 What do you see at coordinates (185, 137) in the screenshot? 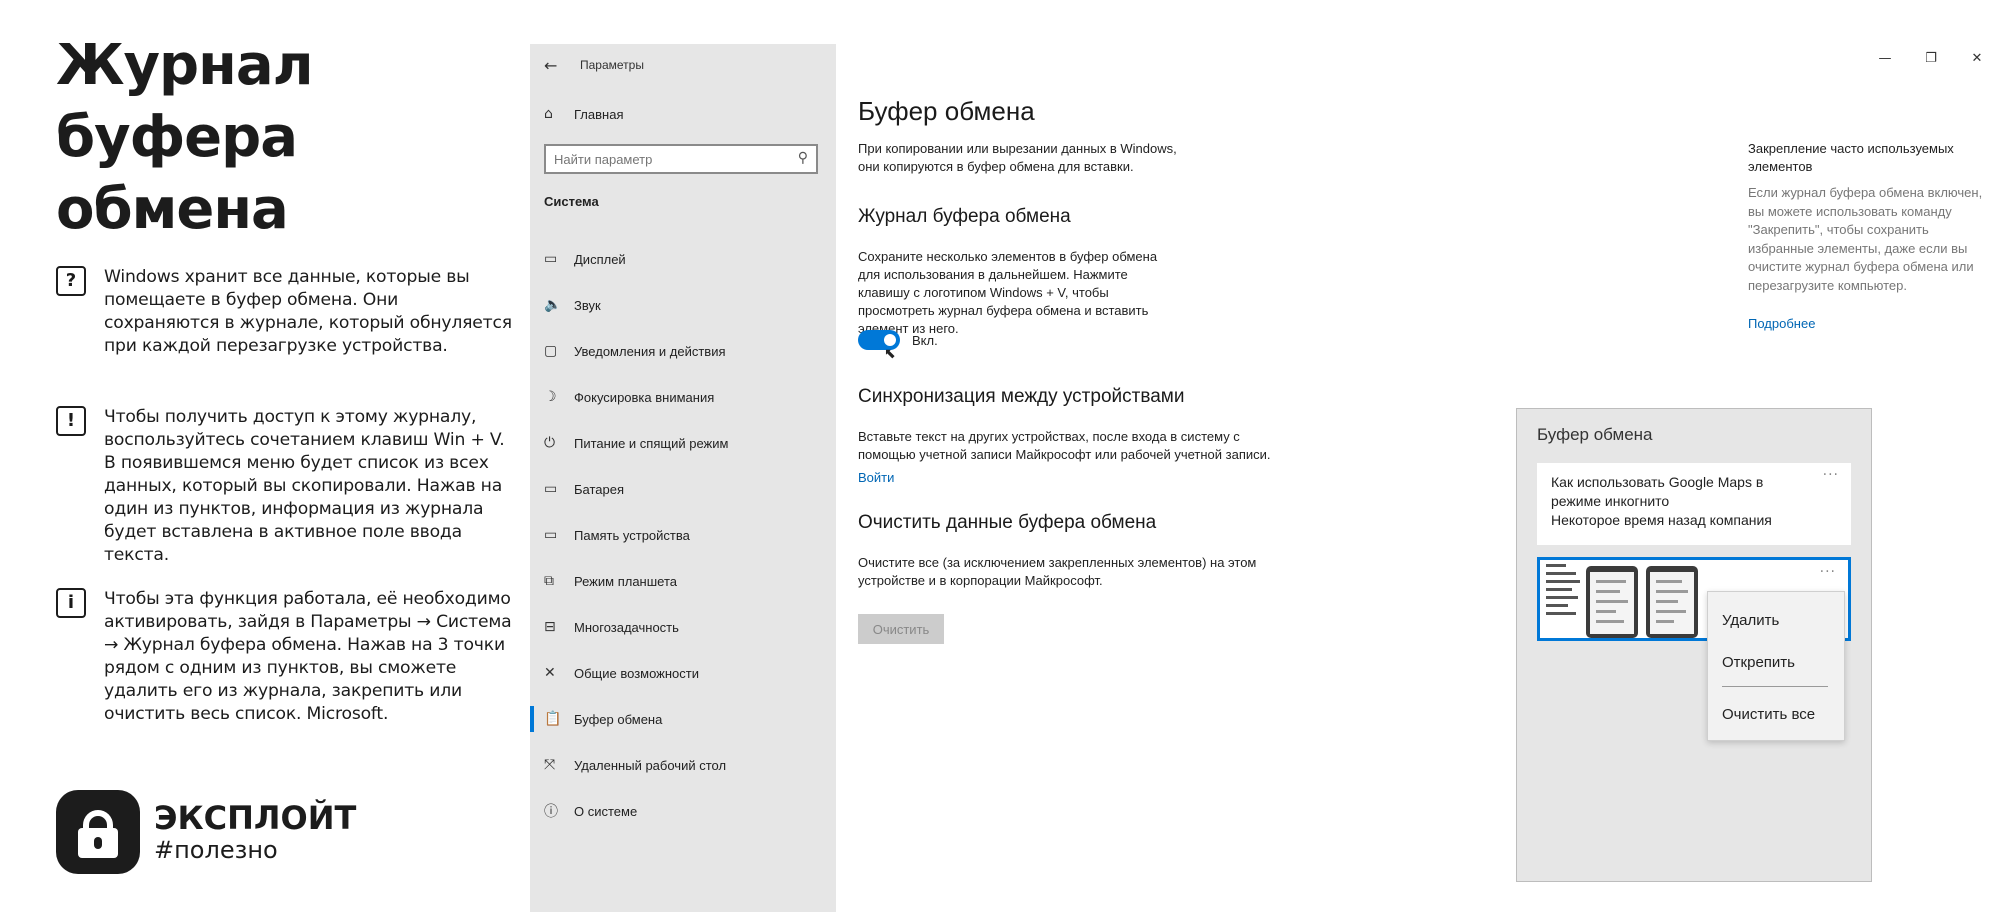
I see `article-title: Журнал буфера обмена` at bounding box center [185, 137].